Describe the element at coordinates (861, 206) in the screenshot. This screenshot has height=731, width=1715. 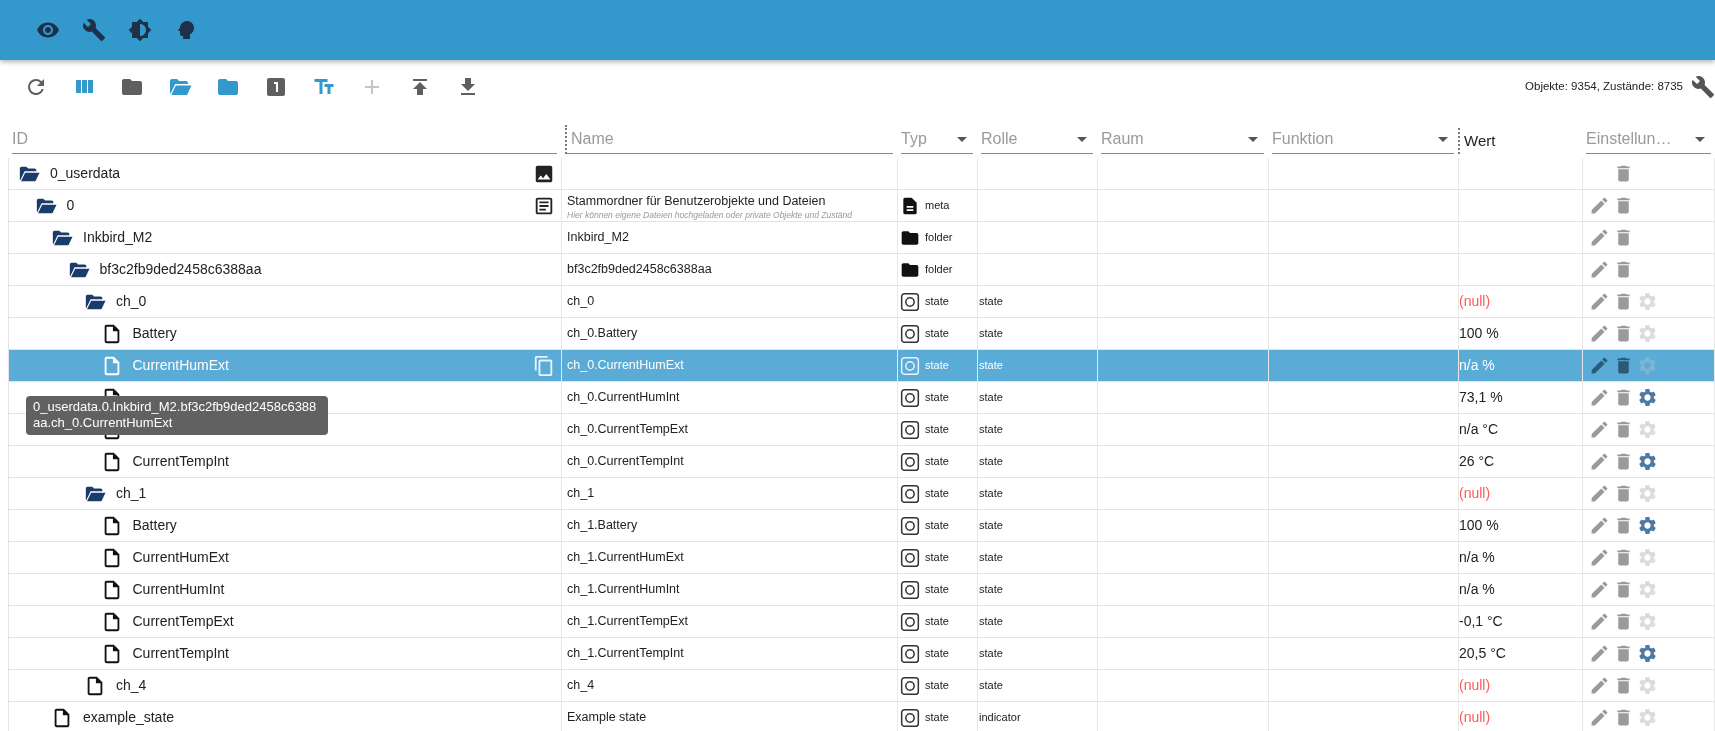
I see `table-row: 0 Stammordner für Benutzerobjekte und Dateien Hier können eigene Dateien hochgeladen oder private Objekte und Zuständ meta` at that location.